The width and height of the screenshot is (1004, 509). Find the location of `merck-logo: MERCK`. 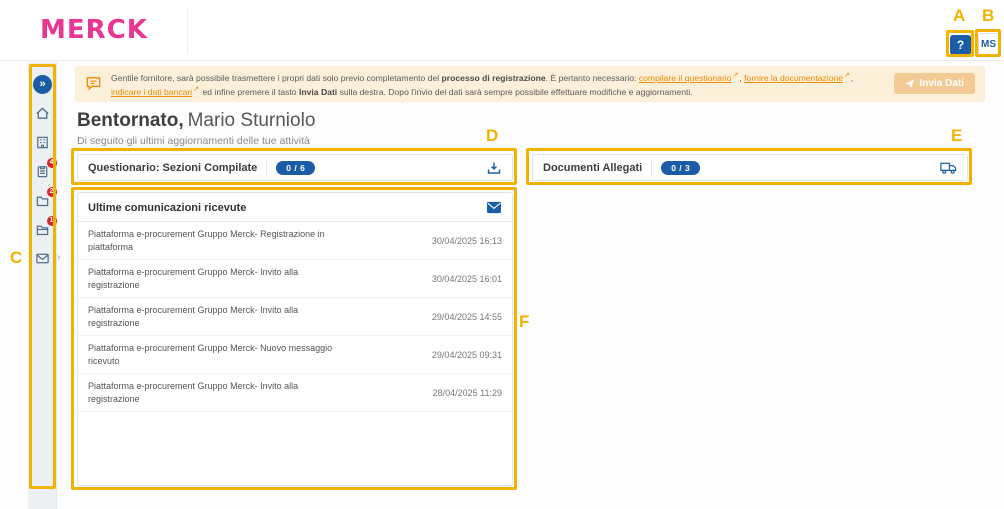

merck-logo: MERCK is located at coordinates (94, 30).